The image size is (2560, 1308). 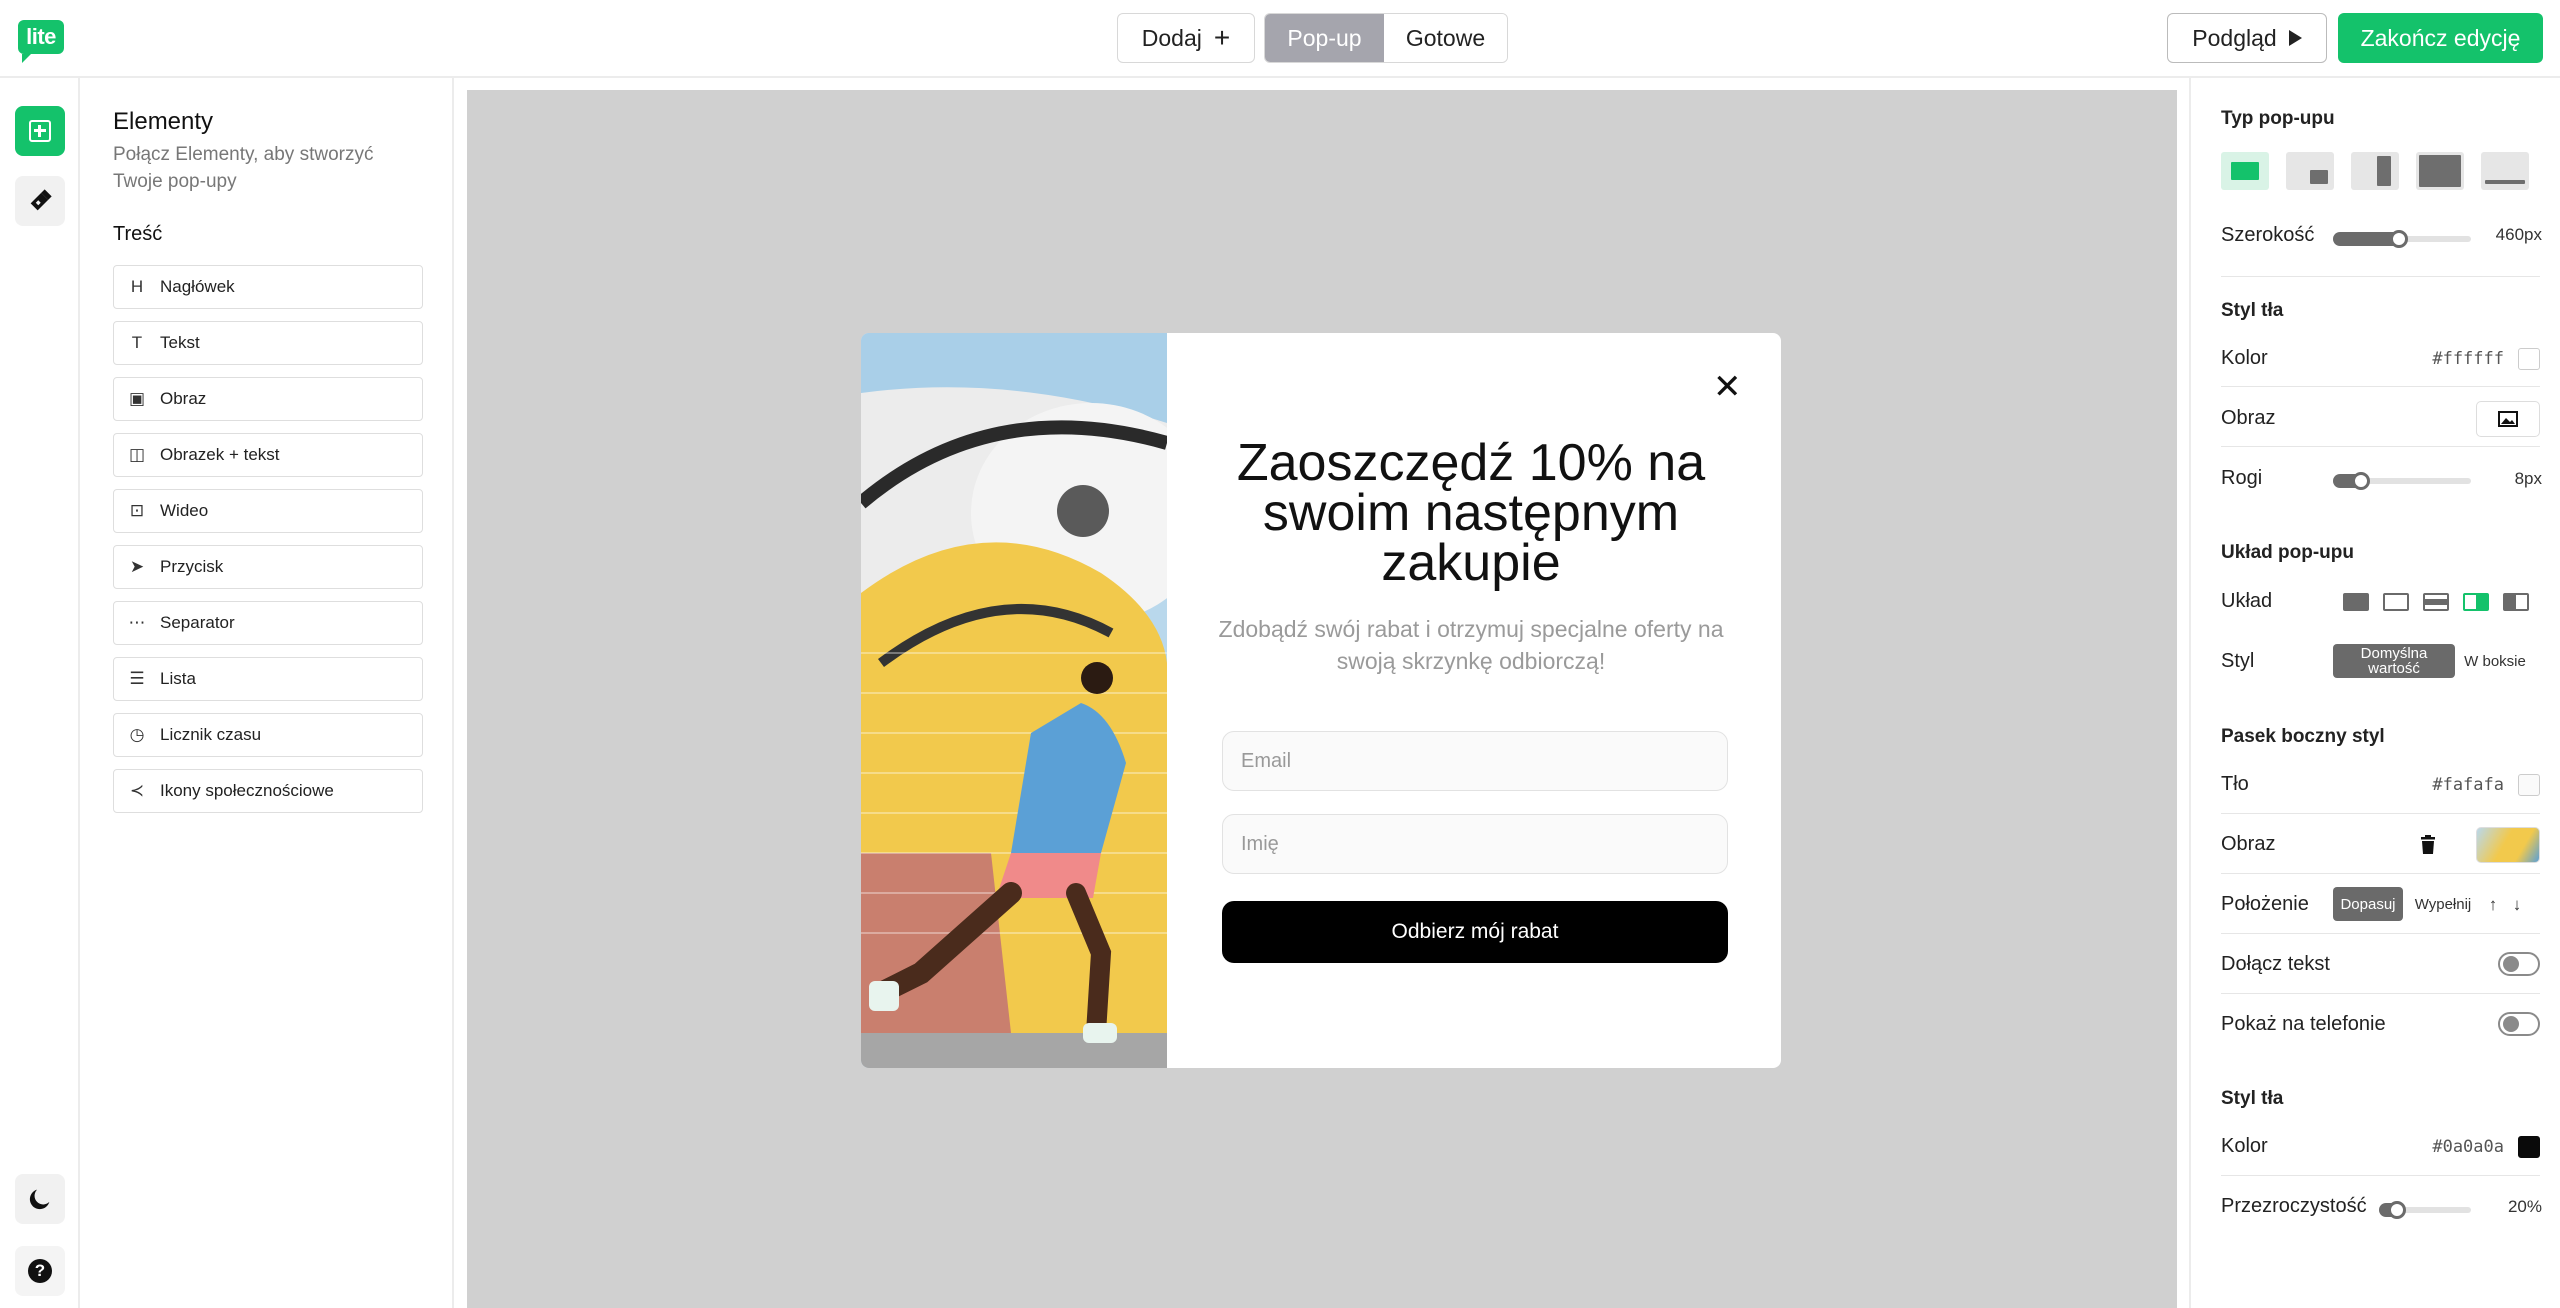 What do you see at coordinates (2468, 359) in the screenshot?
I see `color-value: #ffffff` at bounding box center [2468, 359].